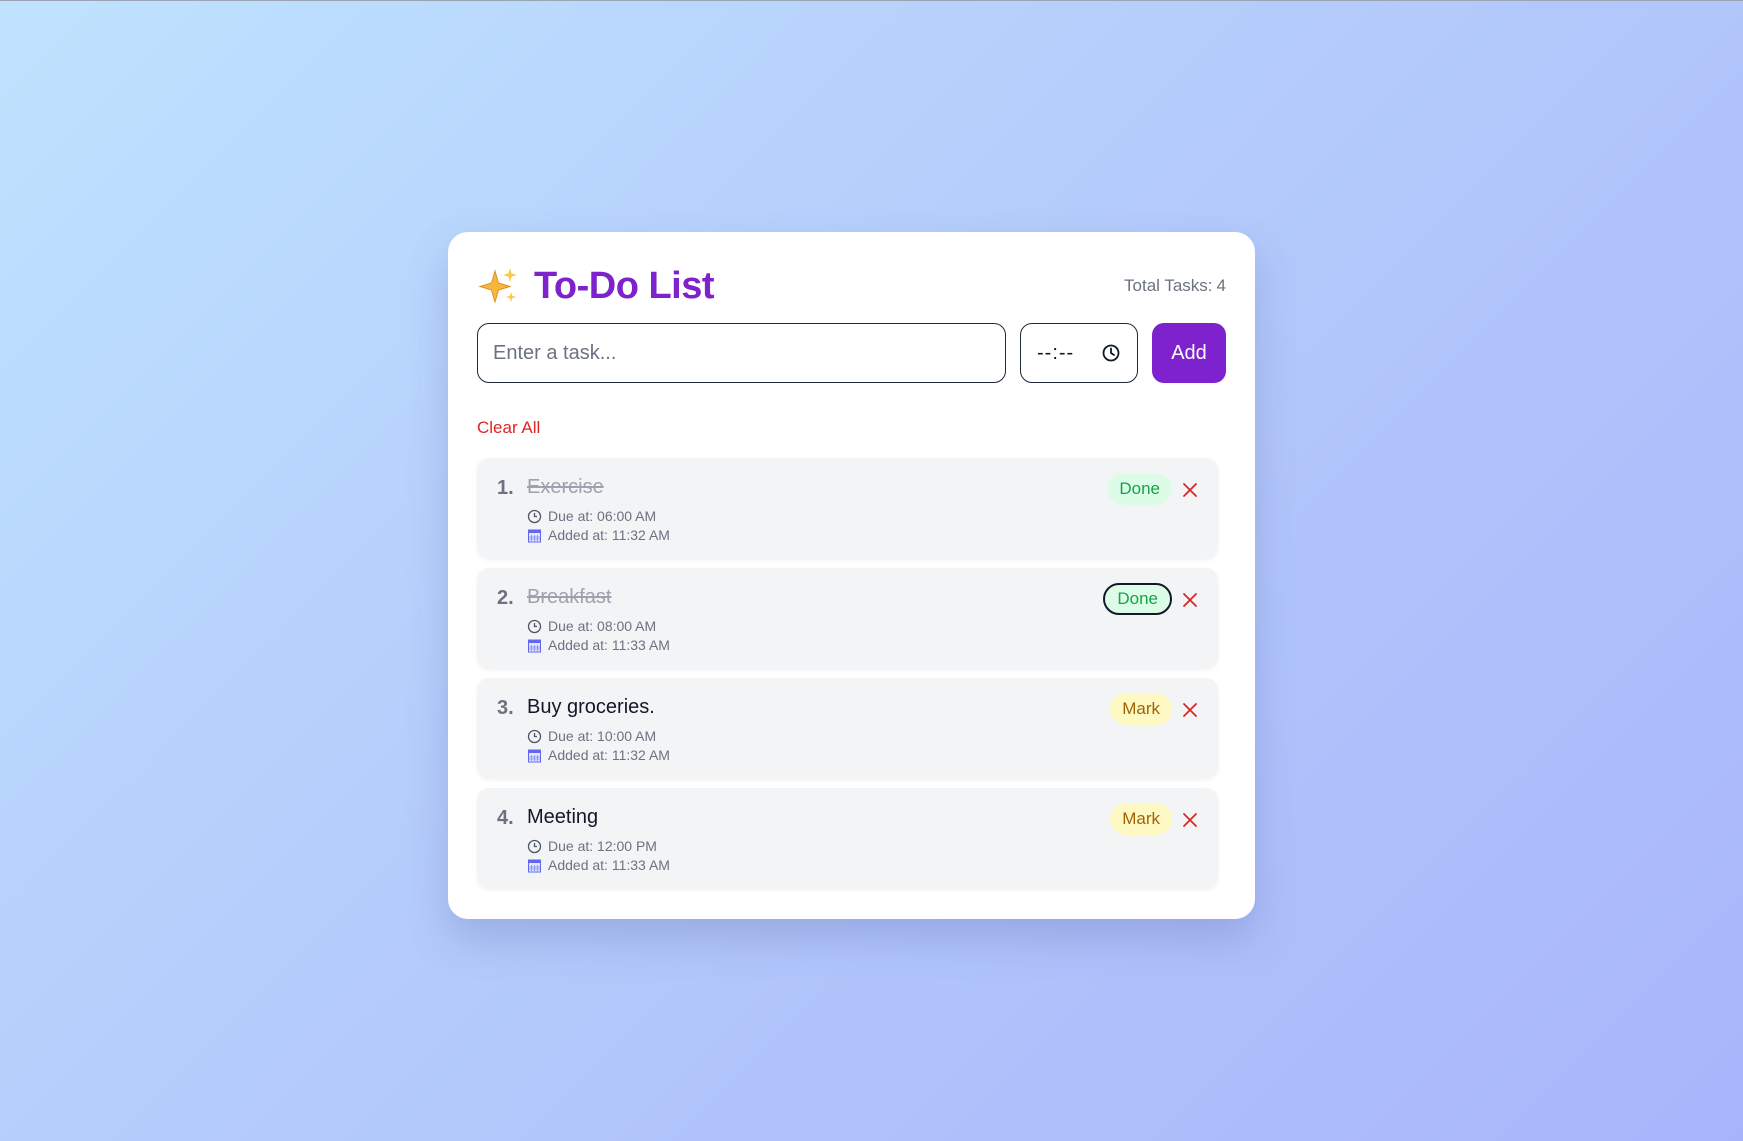  I want to click on task-number: 4., so click(505, 818).